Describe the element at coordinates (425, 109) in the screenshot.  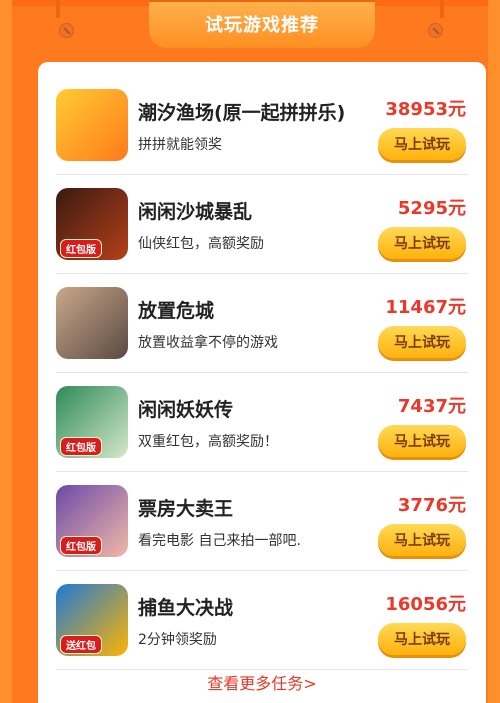
I see `reward-amount: 38953元` at that location.